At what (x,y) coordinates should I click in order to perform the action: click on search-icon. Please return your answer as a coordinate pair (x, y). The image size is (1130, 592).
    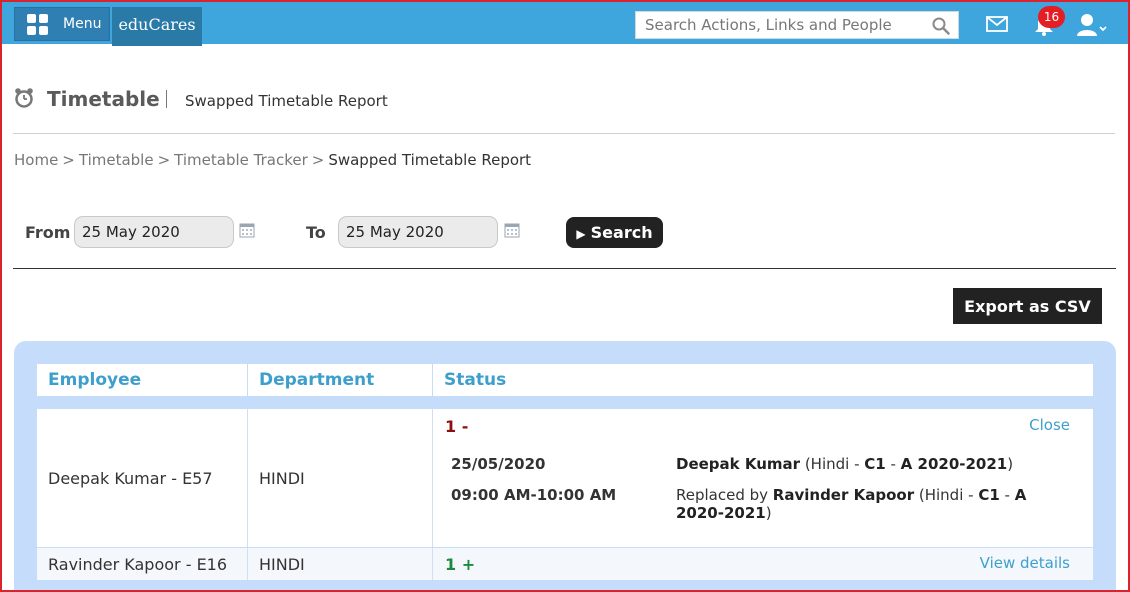
    Looking at the image, I should click on (941, 26).